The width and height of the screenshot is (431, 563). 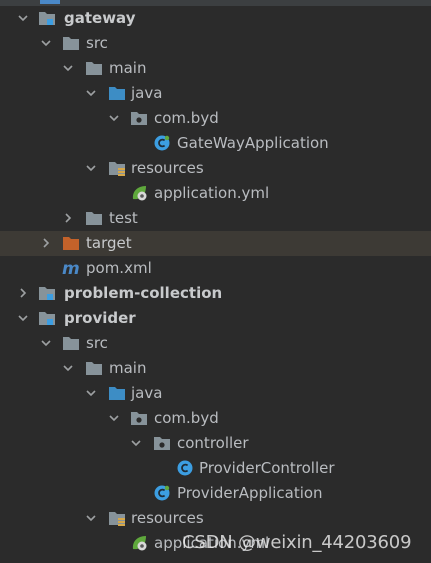 I want to click on tree-item-controller: controller, so click(x=215, y=443).